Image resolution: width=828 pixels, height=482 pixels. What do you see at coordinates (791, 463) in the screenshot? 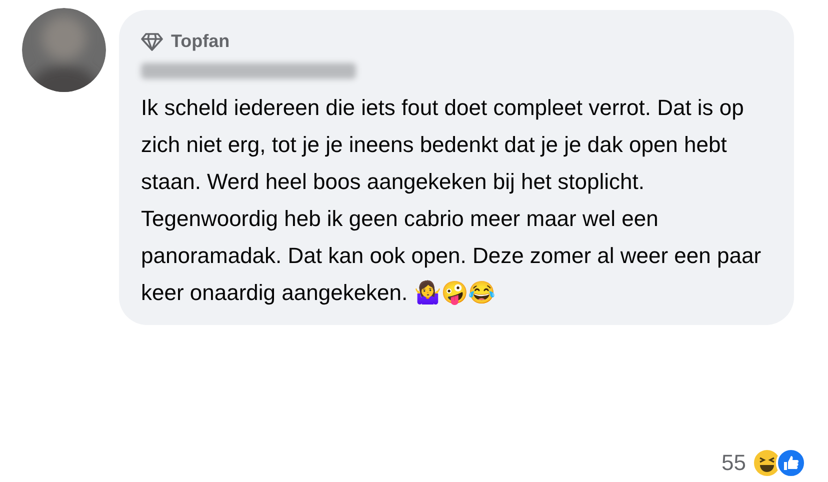
I see `like-icon` at bounding box center [791, 463].